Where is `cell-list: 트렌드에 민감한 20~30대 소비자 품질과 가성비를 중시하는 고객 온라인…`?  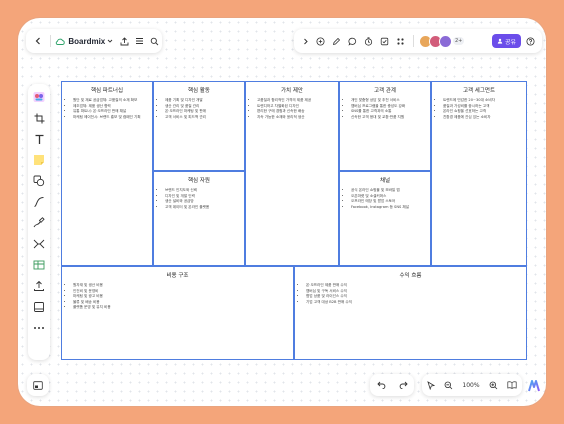
cell-list: 트렌드에 민감한 20~30대 소비자 품질과 가성비를 중시하는 고객 온라인… is located at coordinates (479, 109).